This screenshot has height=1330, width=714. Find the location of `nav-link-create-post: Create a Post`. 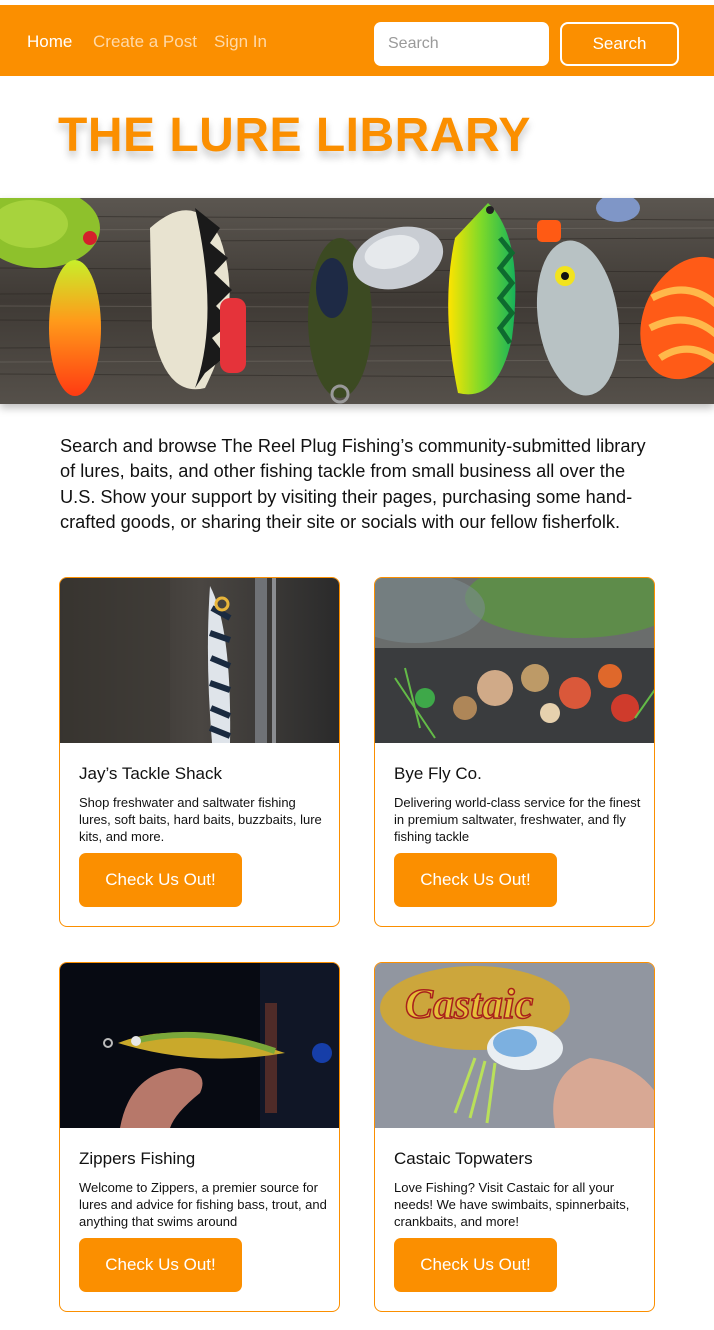

nav-link-create-post: Create a Post is located at coordinates (145, 42).